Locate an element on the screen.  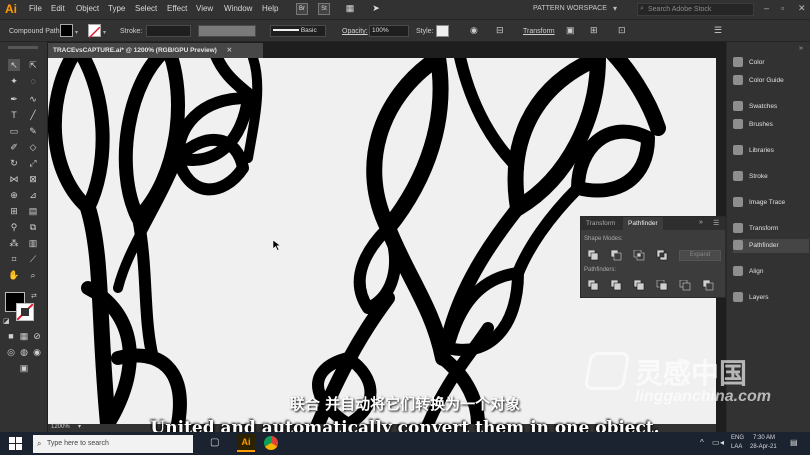
menu-help: Help is located at coordinates (270, 8).